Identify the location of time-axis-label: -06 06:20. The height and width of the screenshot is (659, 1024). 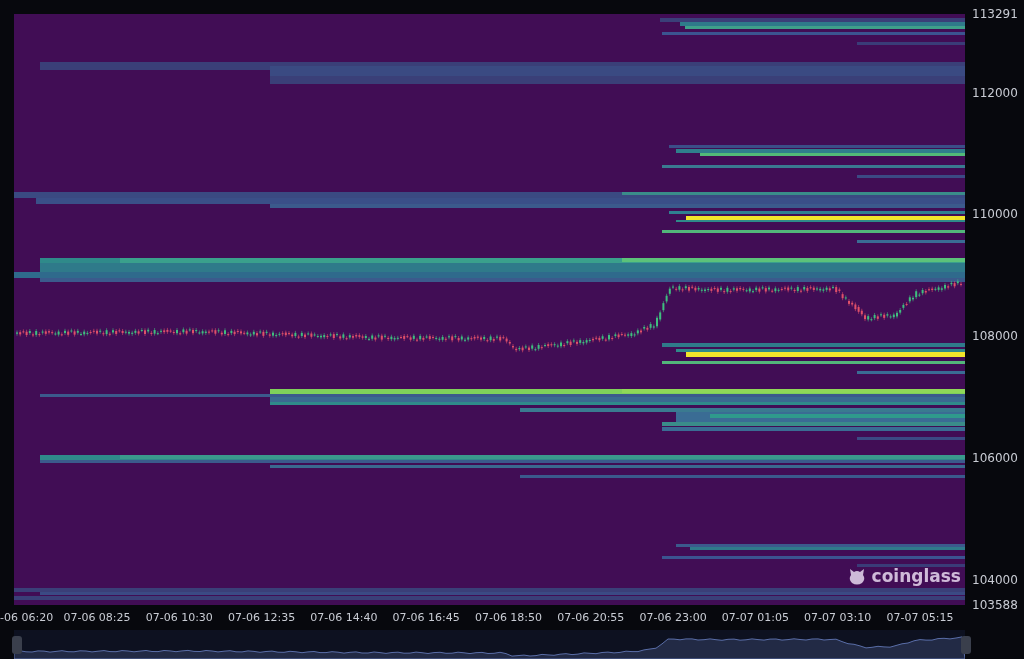
(27, 617).